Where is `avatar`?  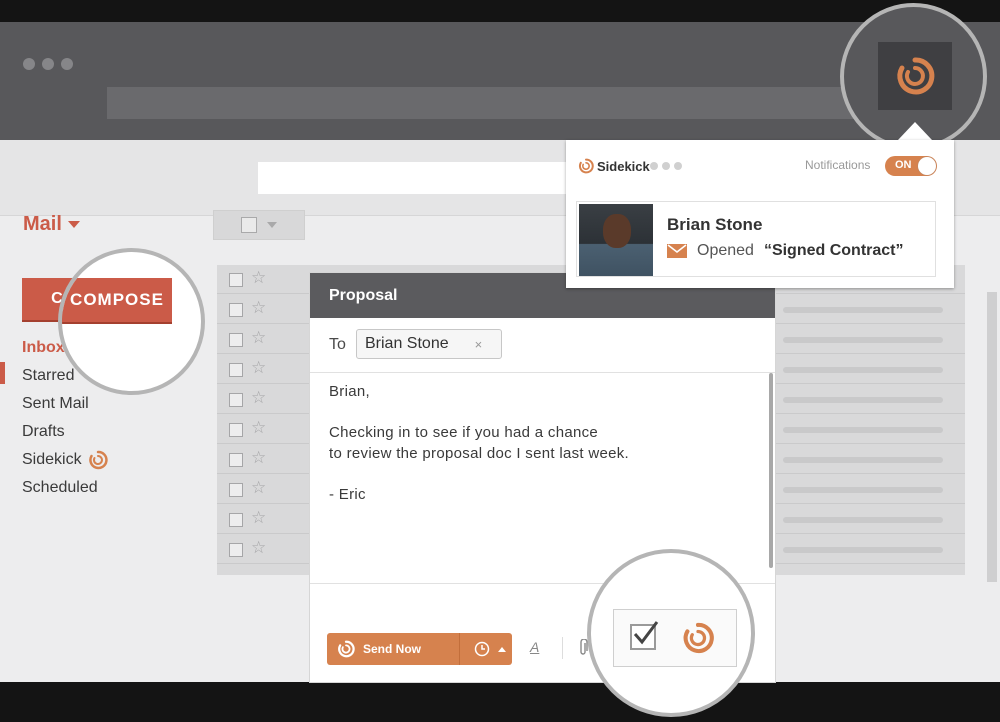 avatar is located at coordinates (616, 240).